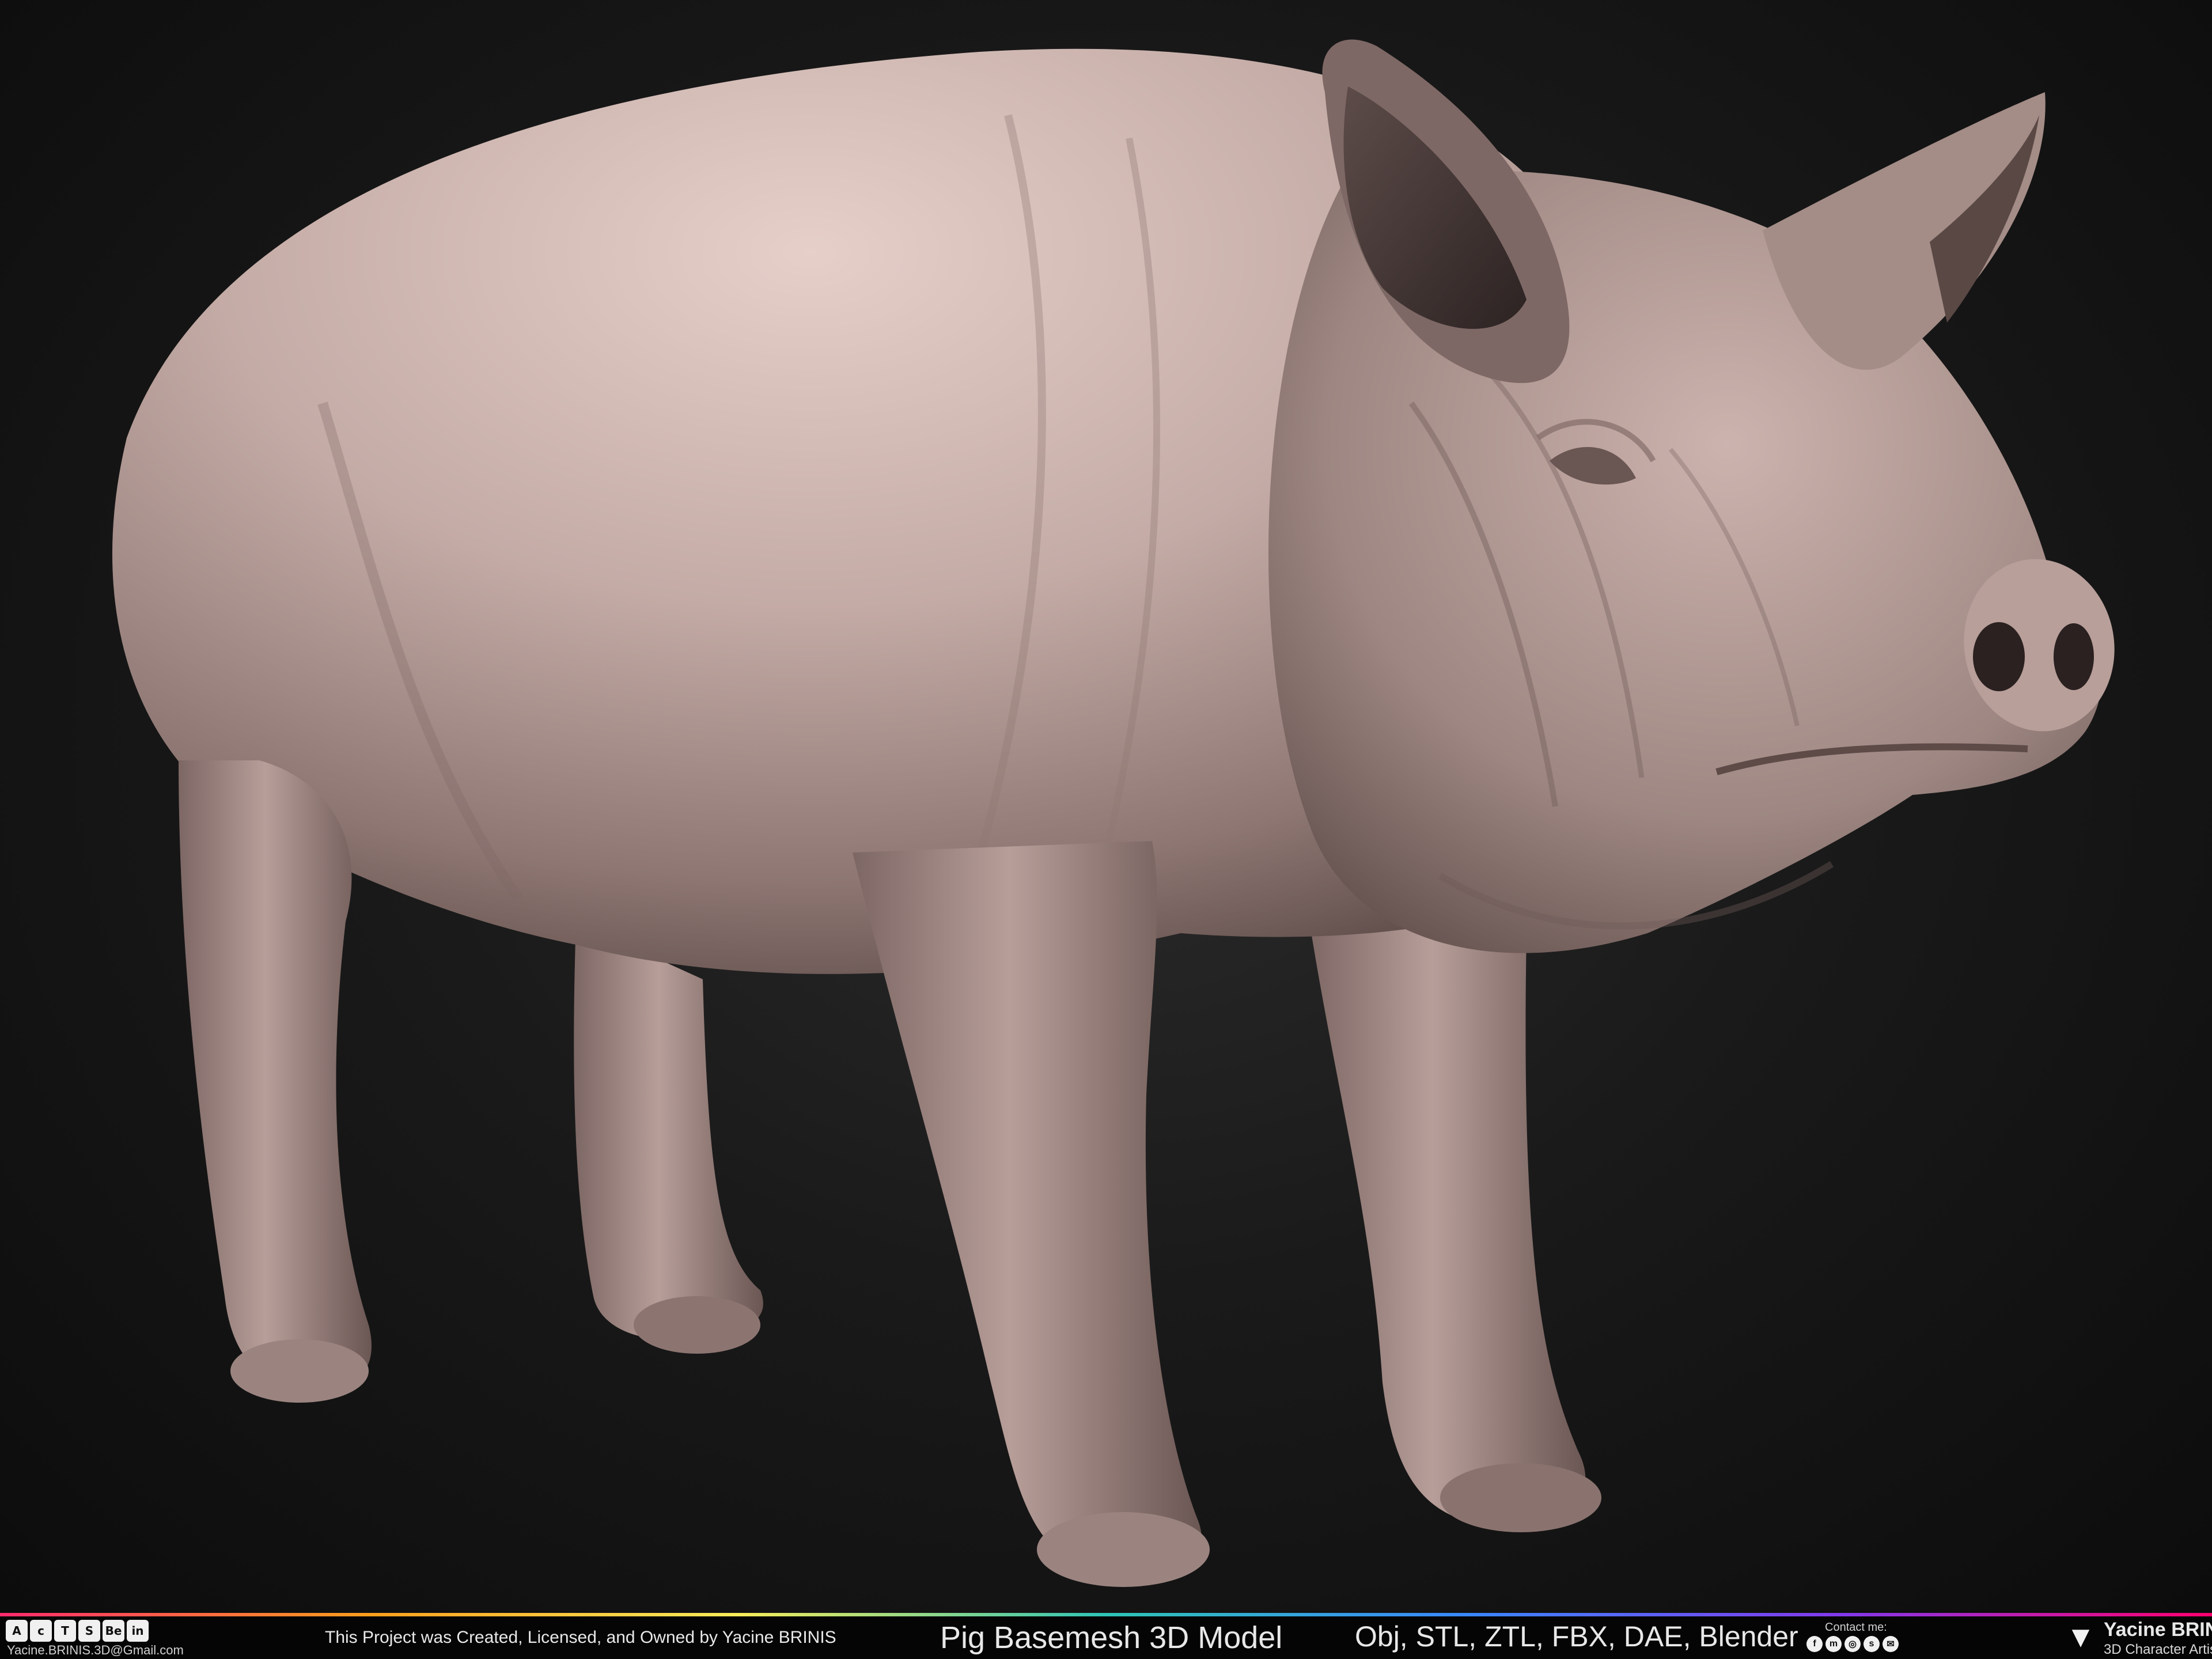  What do you see at coordinates (1111, 1637) in the screenshot?
I see `model-title: Pig Basemesh 3D Model` at bounding box center [1111, 1637].